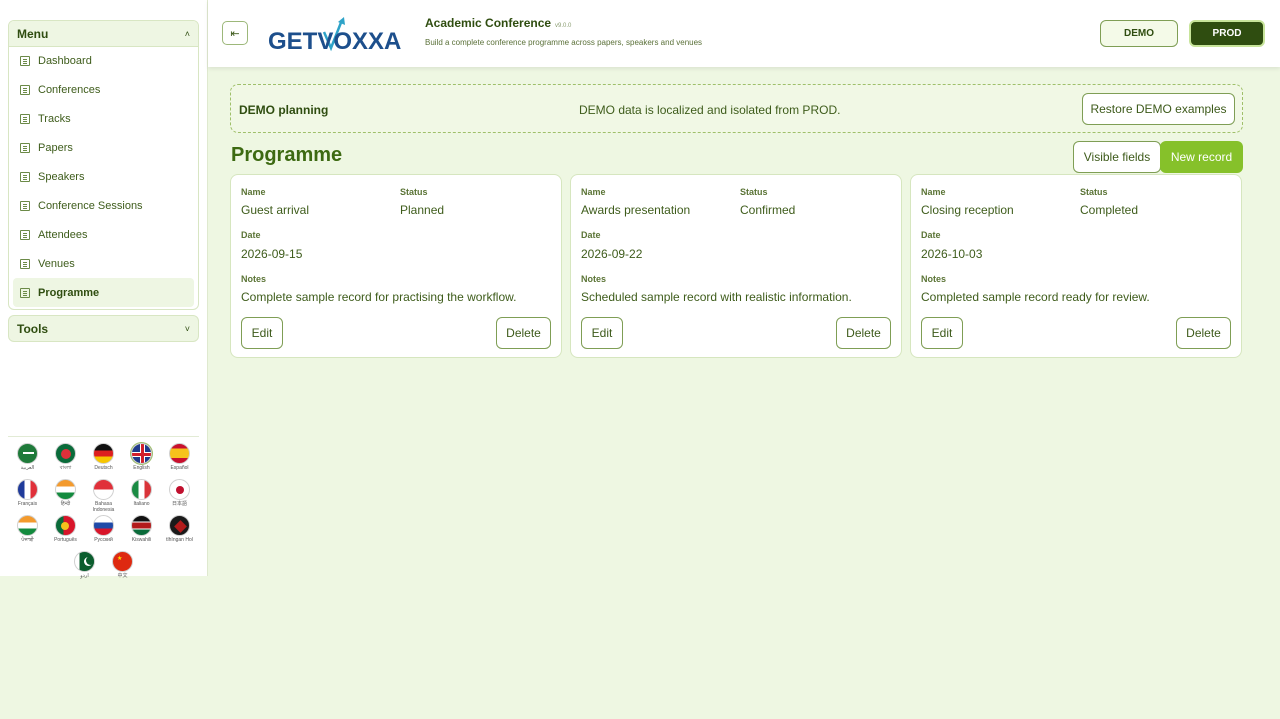 This screenshot has width=1280, height=719. What do you see at coordinates (103, 61) in the screenshot?
I see `sidebar-item-dashboard: Dashboard` at bounding box center [103, 61].